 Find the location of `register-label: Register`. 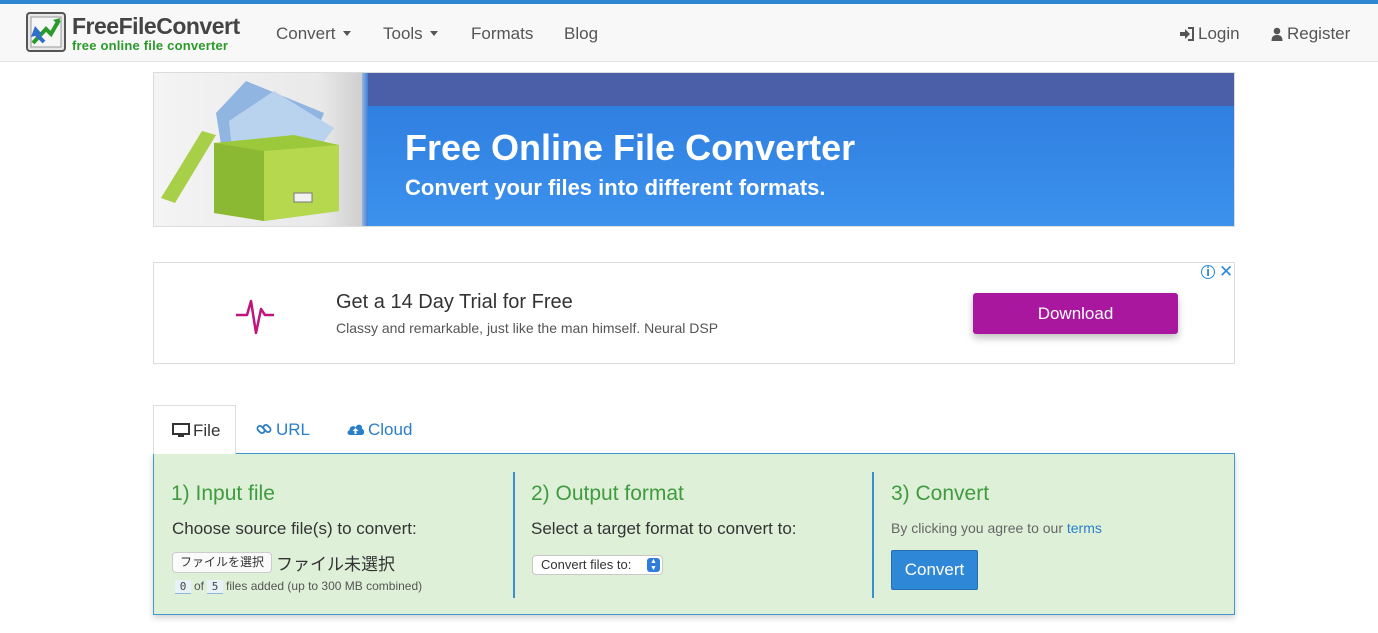

register-label: Register is located at coordinates (1319, 33).